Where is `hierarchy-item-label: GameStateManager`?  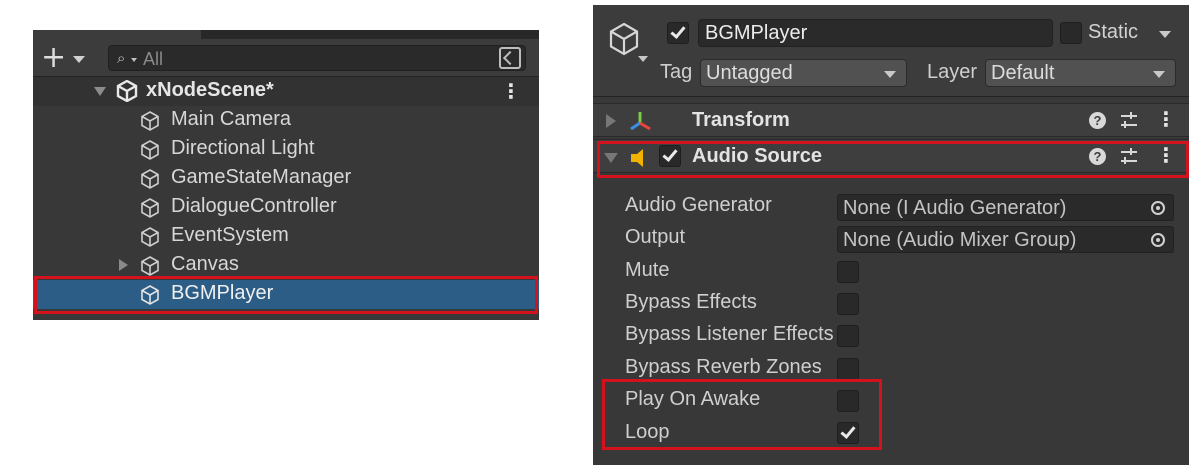 hierarchy-item-label: GameStateManager is located at coordinates (261, 177).